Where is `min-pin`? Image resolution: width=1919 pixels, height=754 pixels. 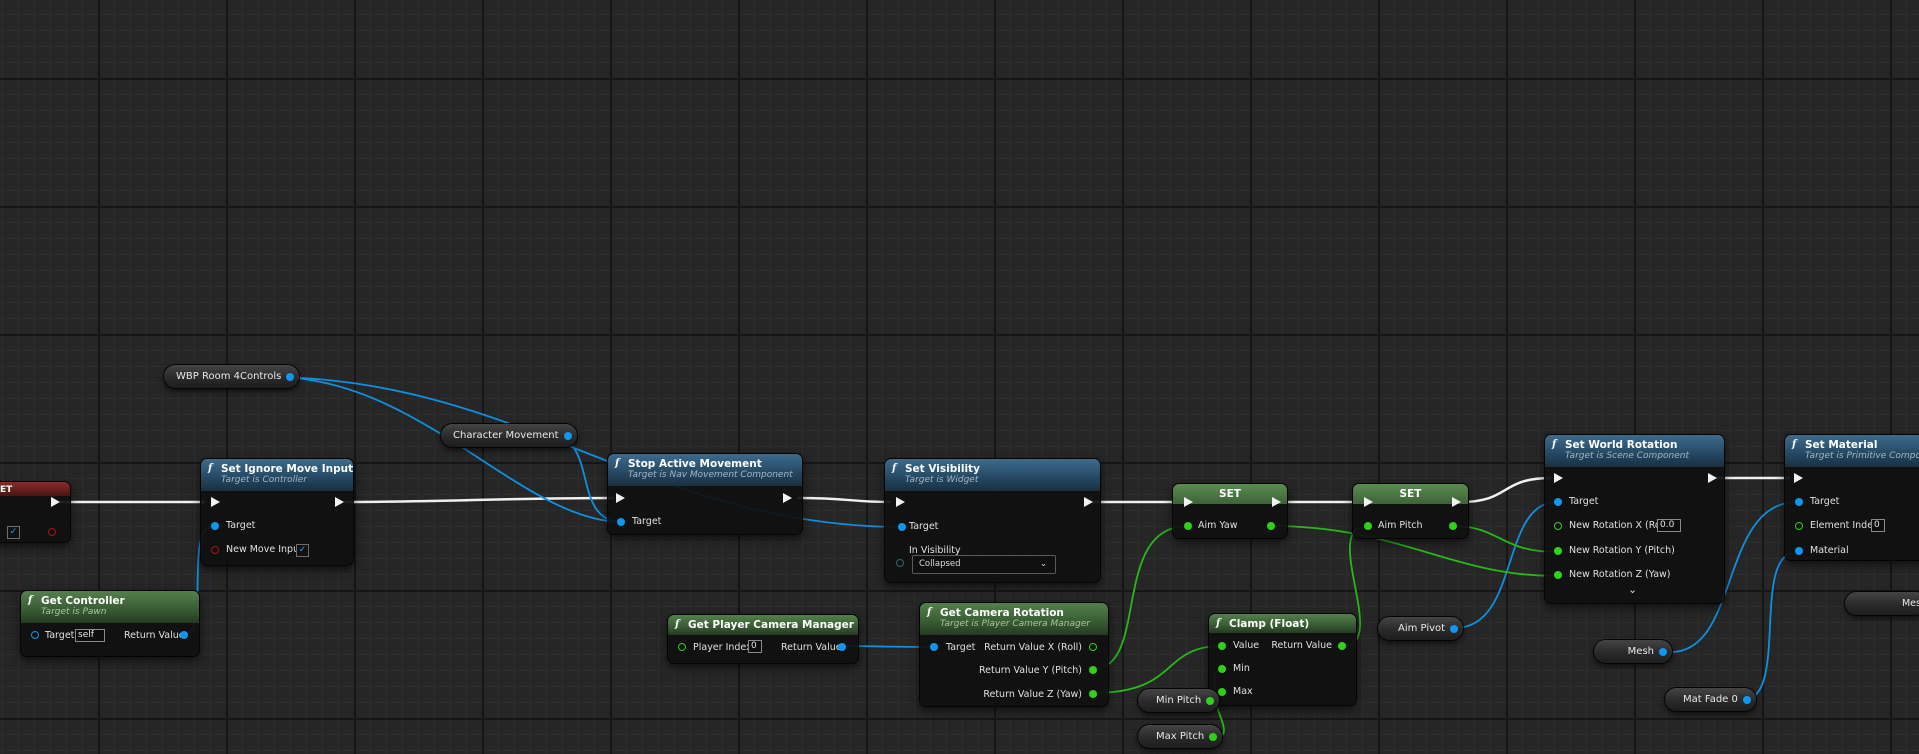 min-pin is located at coordinates (1222, 669).